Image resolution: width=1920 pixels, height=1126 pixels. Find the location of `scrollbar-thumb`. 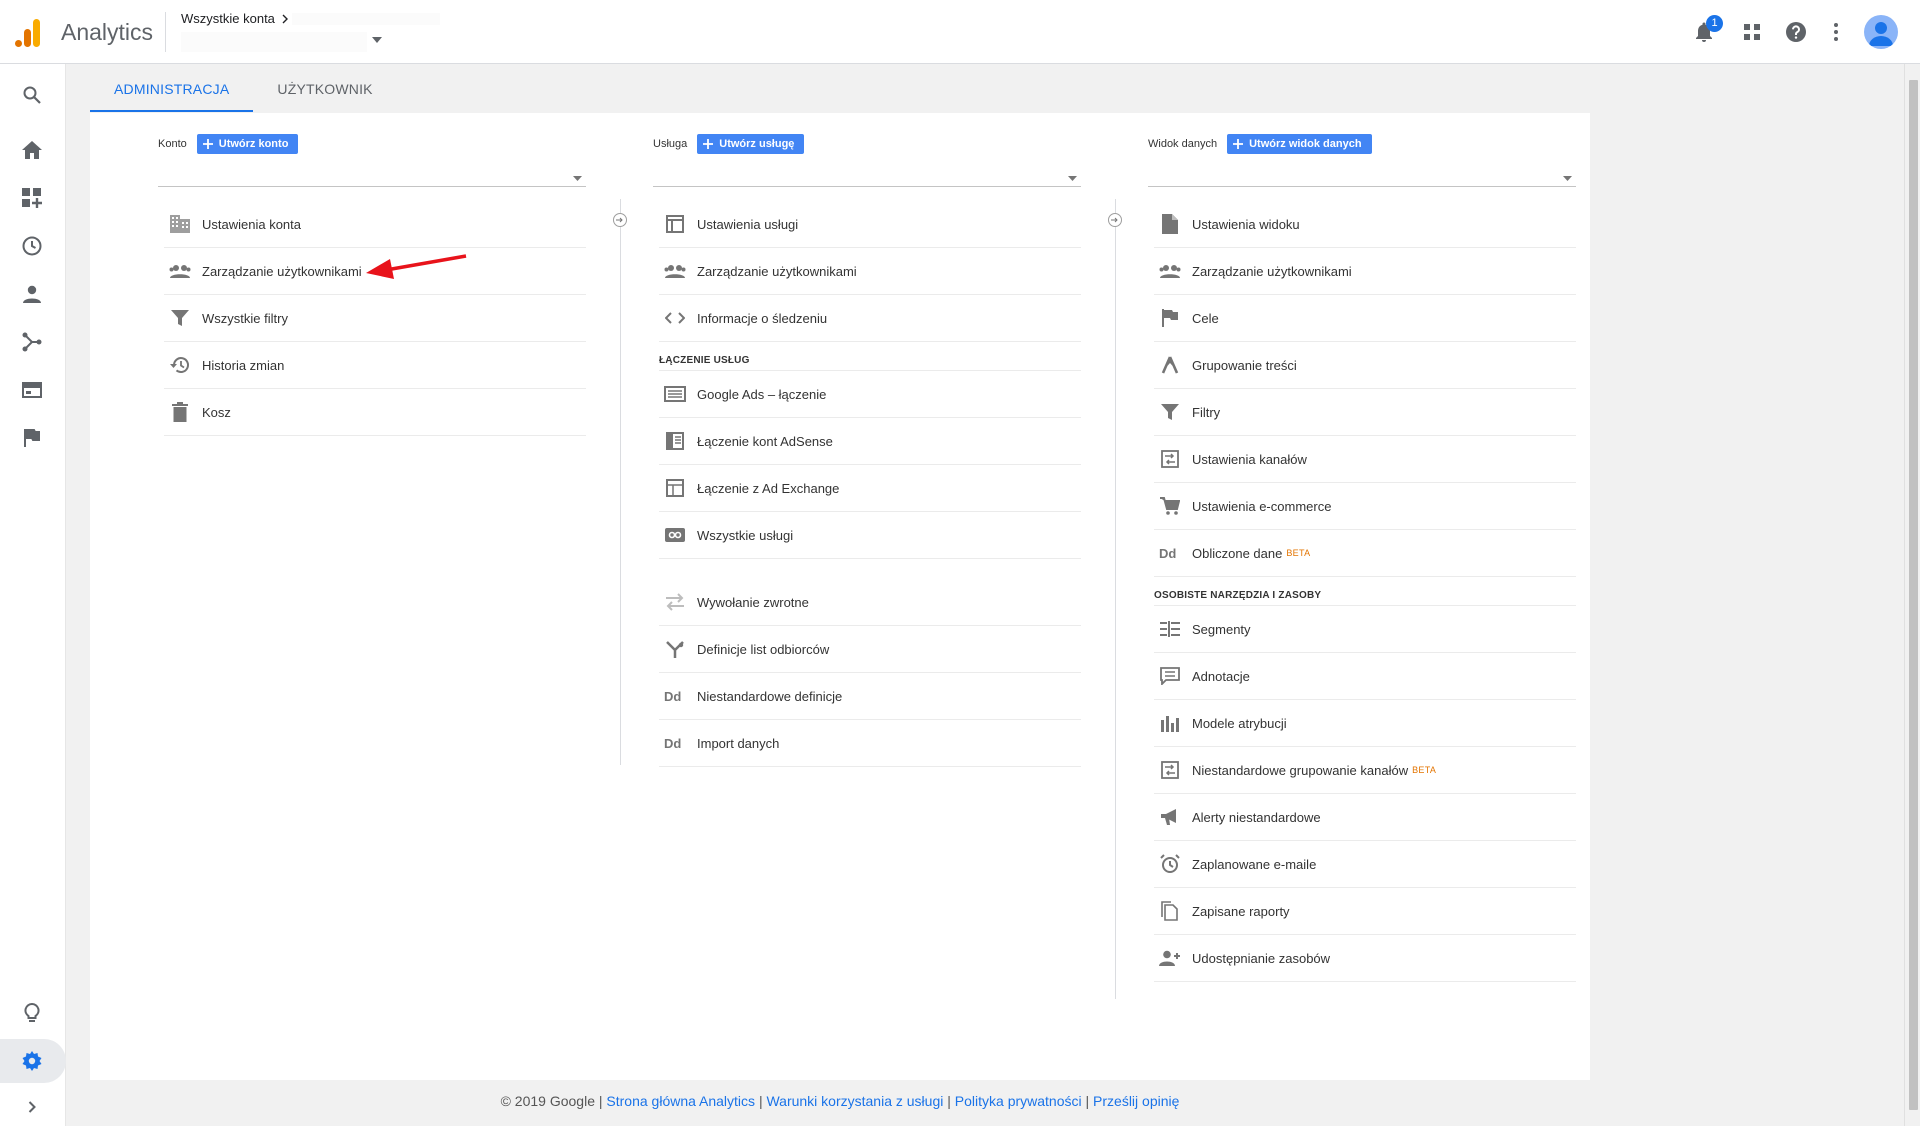

scrollbar-thumb is located at coordinates (1913, 595).